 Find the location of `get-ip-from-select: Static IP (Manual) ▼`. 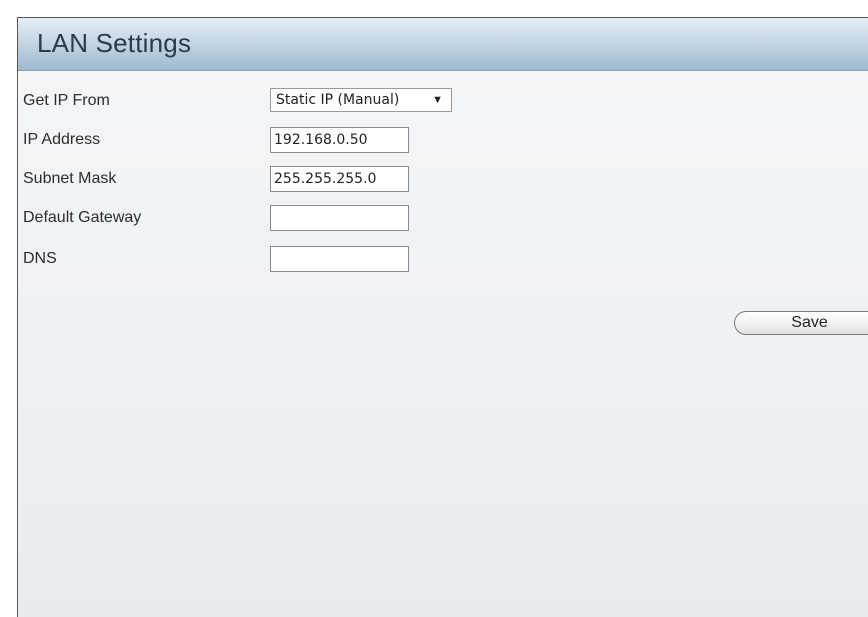

get-ip-from-select: Static IP (Manual) ▼ is located at coordinates (361, 100).